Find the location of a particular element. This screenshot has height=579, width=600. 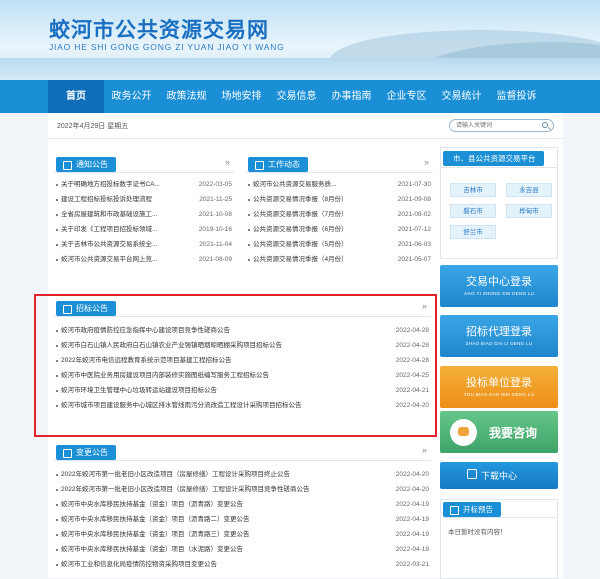

list-item: 蛟河市工业和信息化局疫情防控物资采购项目变更公告 2022-03-21 is located at coordinates (242, 564).